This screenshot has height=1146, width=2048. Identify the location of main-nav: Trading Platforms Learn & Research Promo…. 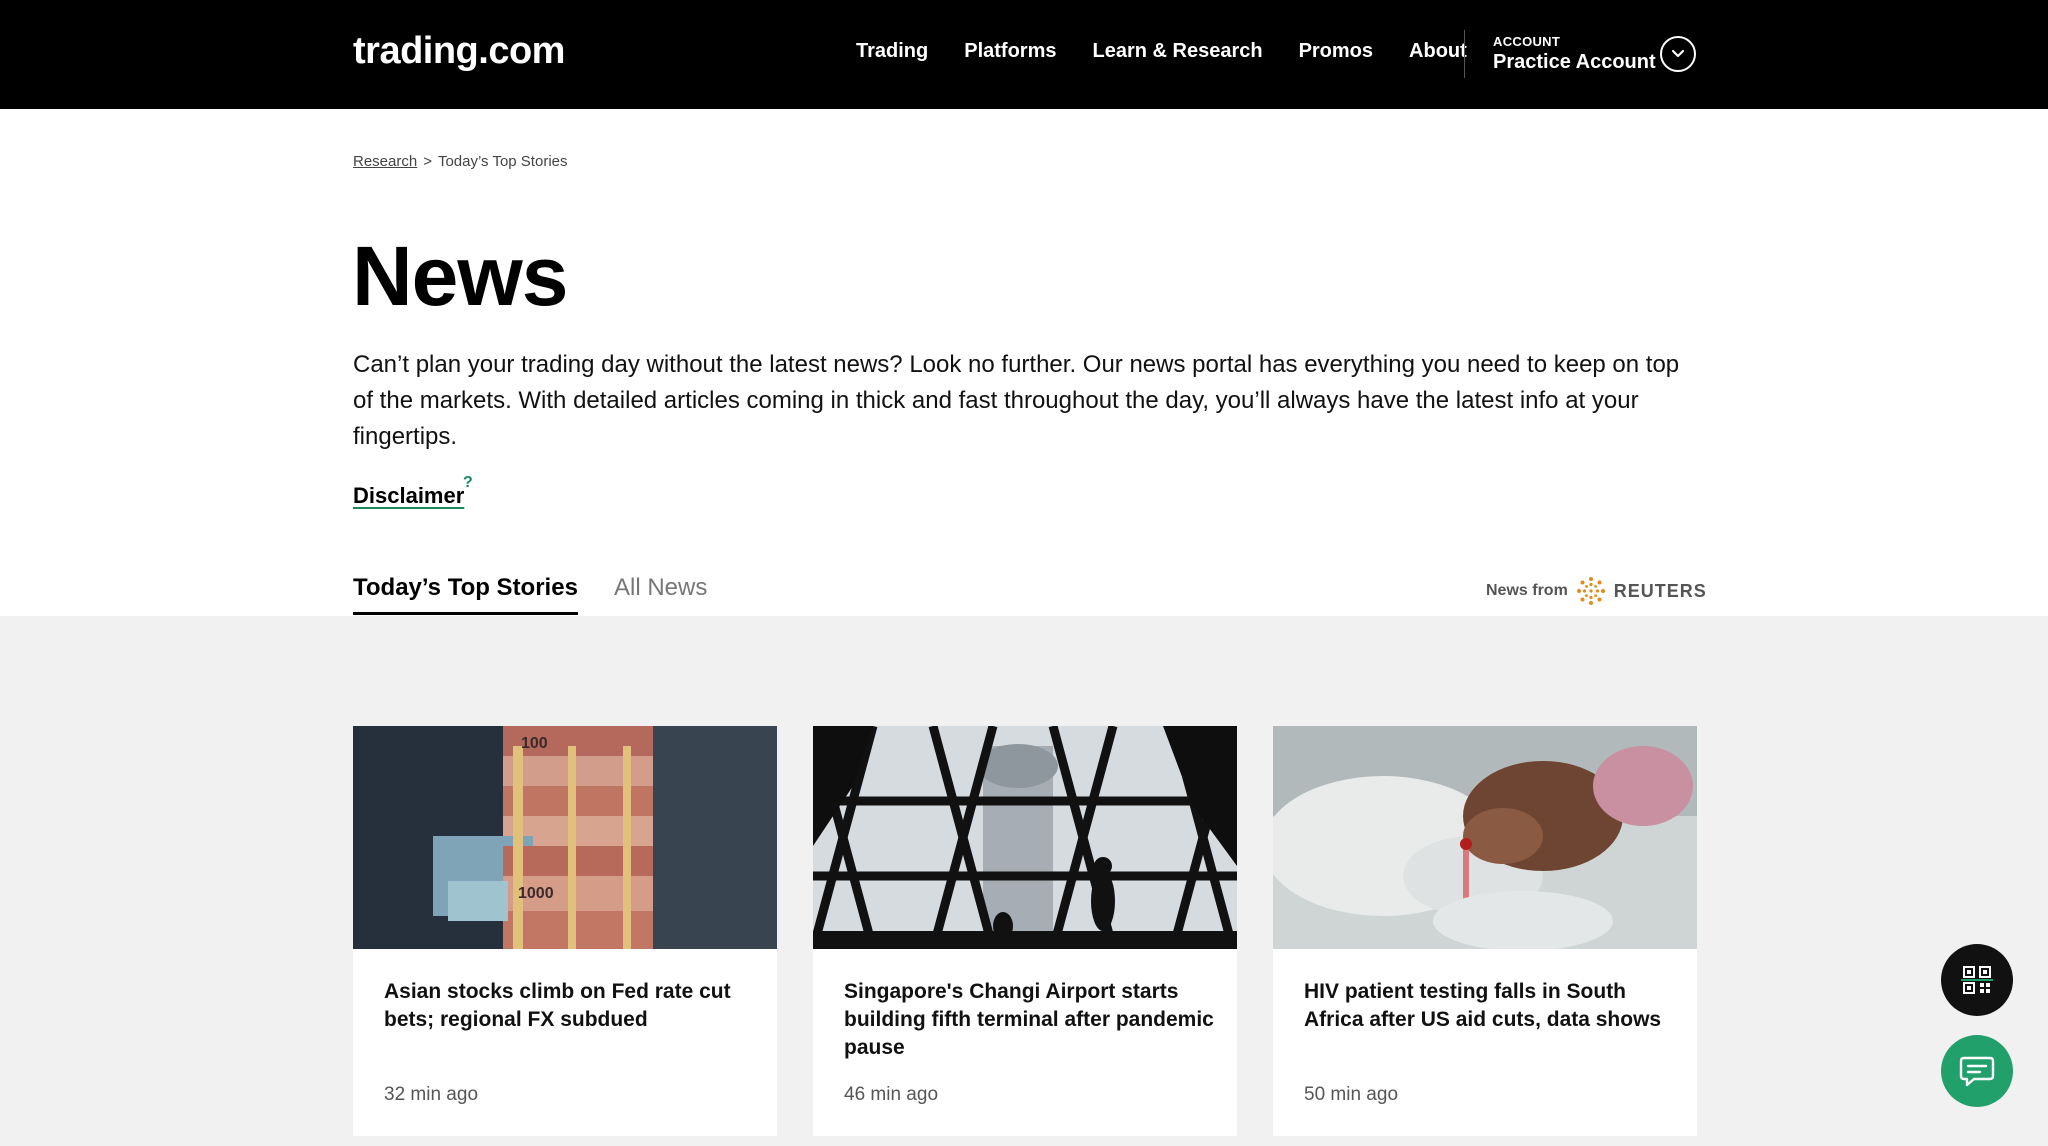
(1179, 51).